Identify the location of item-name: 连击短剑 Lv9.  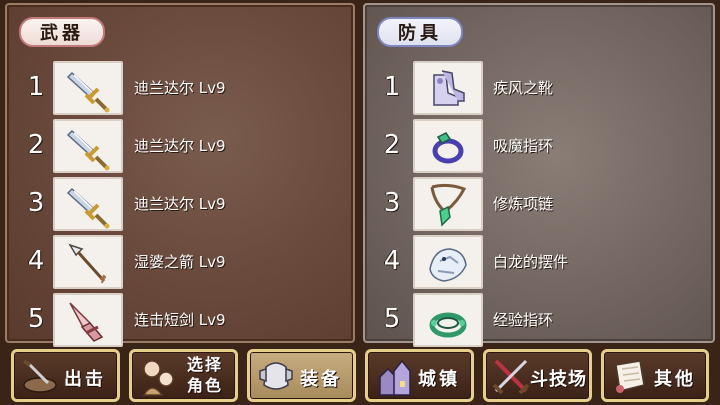
(180, 320).